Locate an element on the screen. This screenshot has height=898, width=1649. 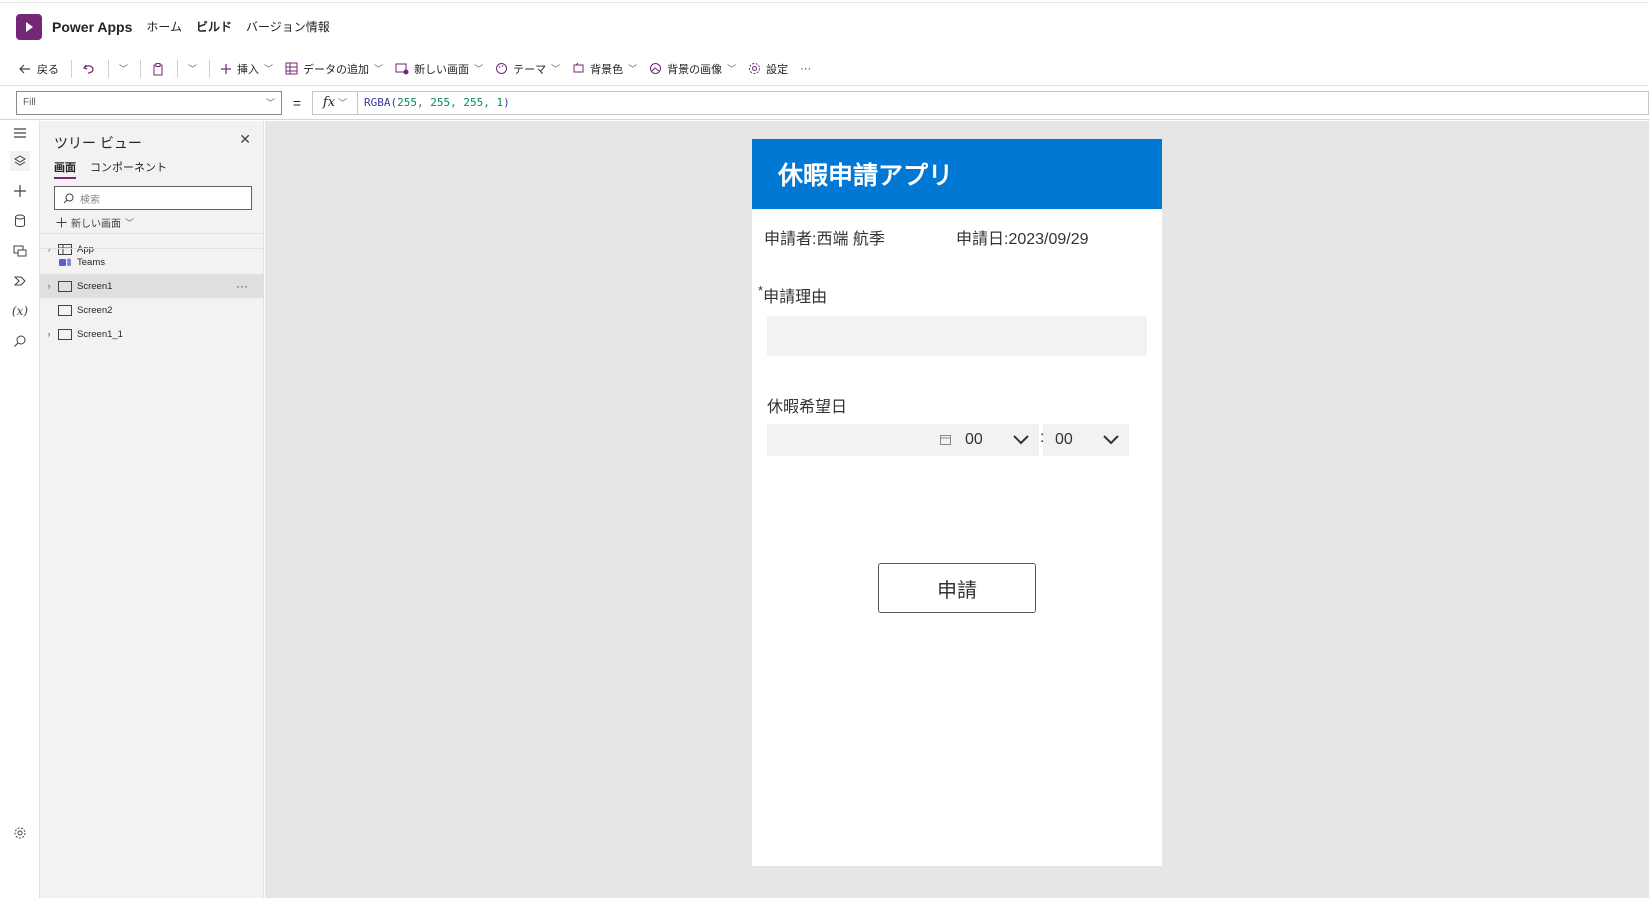
more-commands-button: ··· is located at coordinates (805, 69).